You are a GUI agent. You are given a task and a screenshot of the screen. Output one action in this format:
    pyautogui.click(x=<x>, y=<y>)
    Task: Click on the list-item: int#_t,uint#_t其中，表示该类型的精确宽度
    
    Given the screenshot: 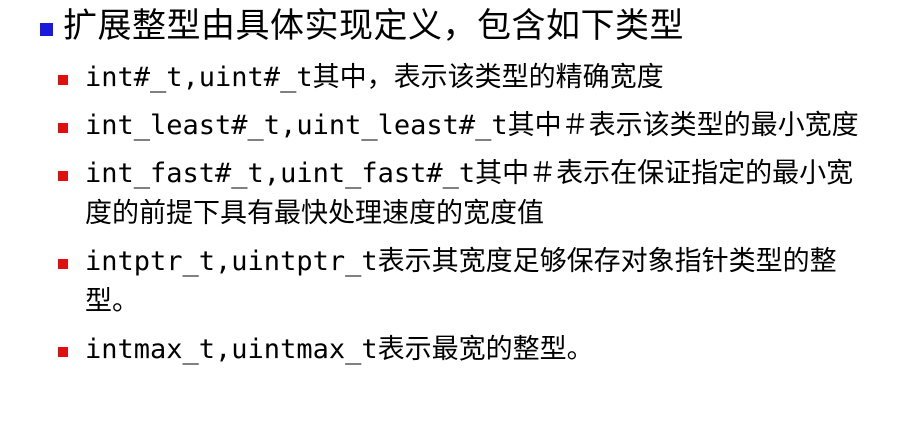 What is the action you would take?
    pyautogui.click(x=473, y=78)
    